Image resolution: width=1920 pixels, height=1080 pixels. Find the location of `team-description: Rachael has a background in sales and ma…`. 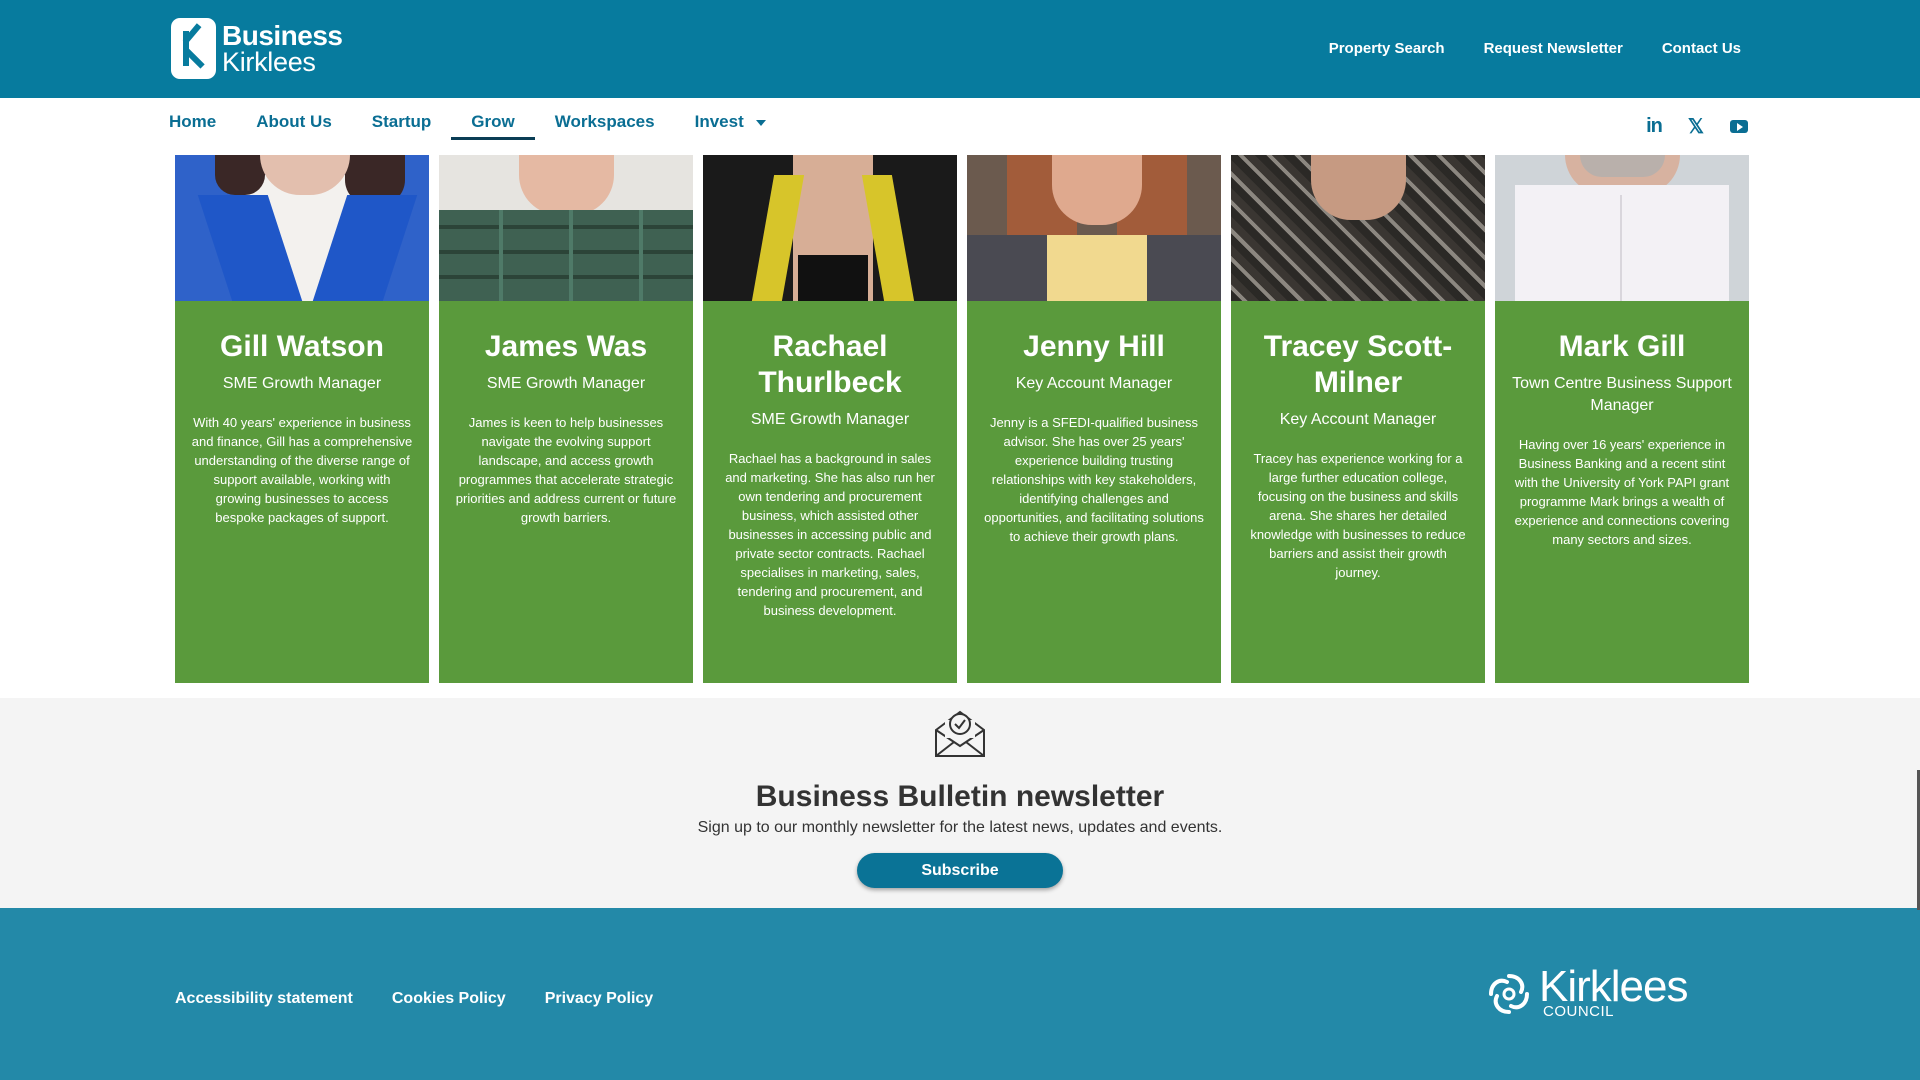

team-description: Rachael has a background in sales and ma… is located at coordinates (830, 534).